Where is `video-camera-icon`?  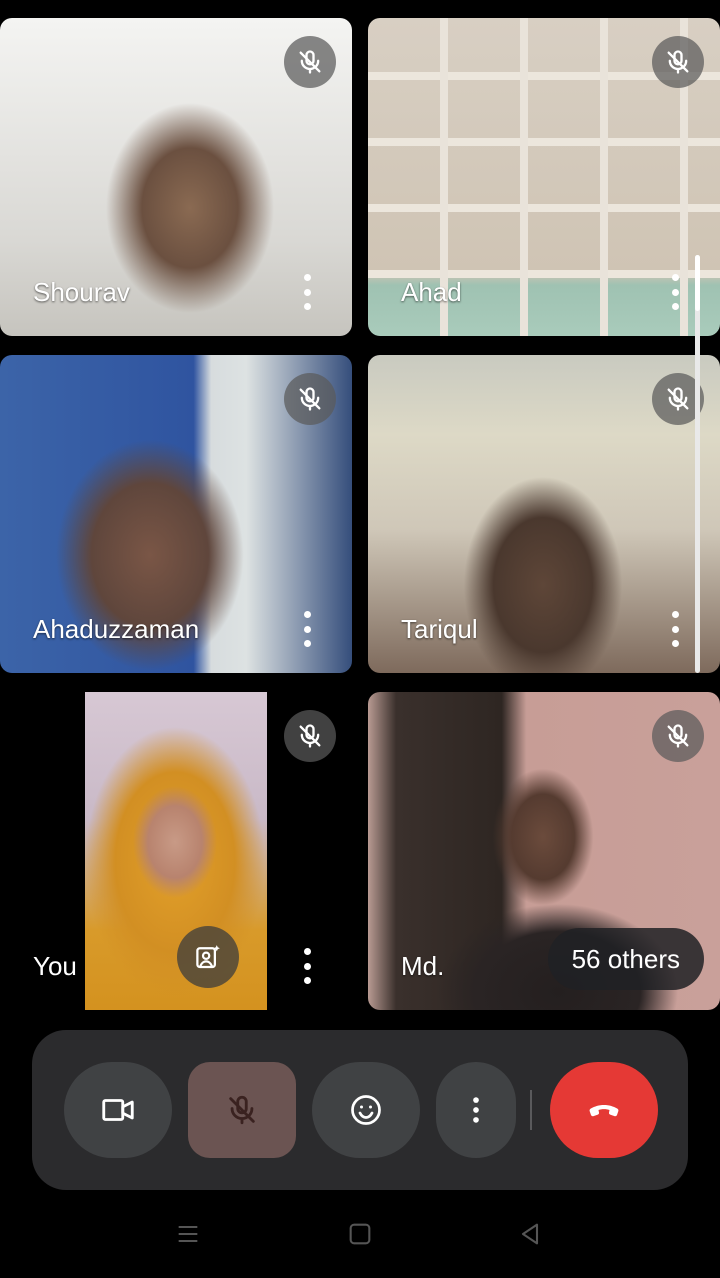 video-camera-icon is located at coordinates (118, 1110).